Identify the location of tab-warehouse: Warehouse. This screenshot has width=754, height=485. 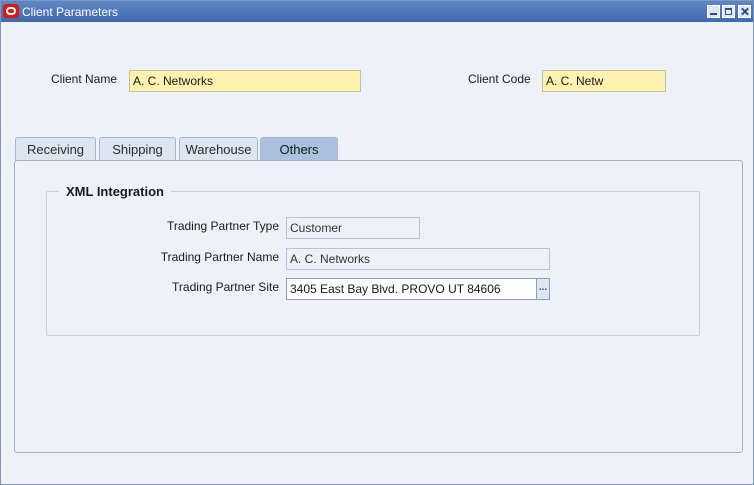
(218, 149).